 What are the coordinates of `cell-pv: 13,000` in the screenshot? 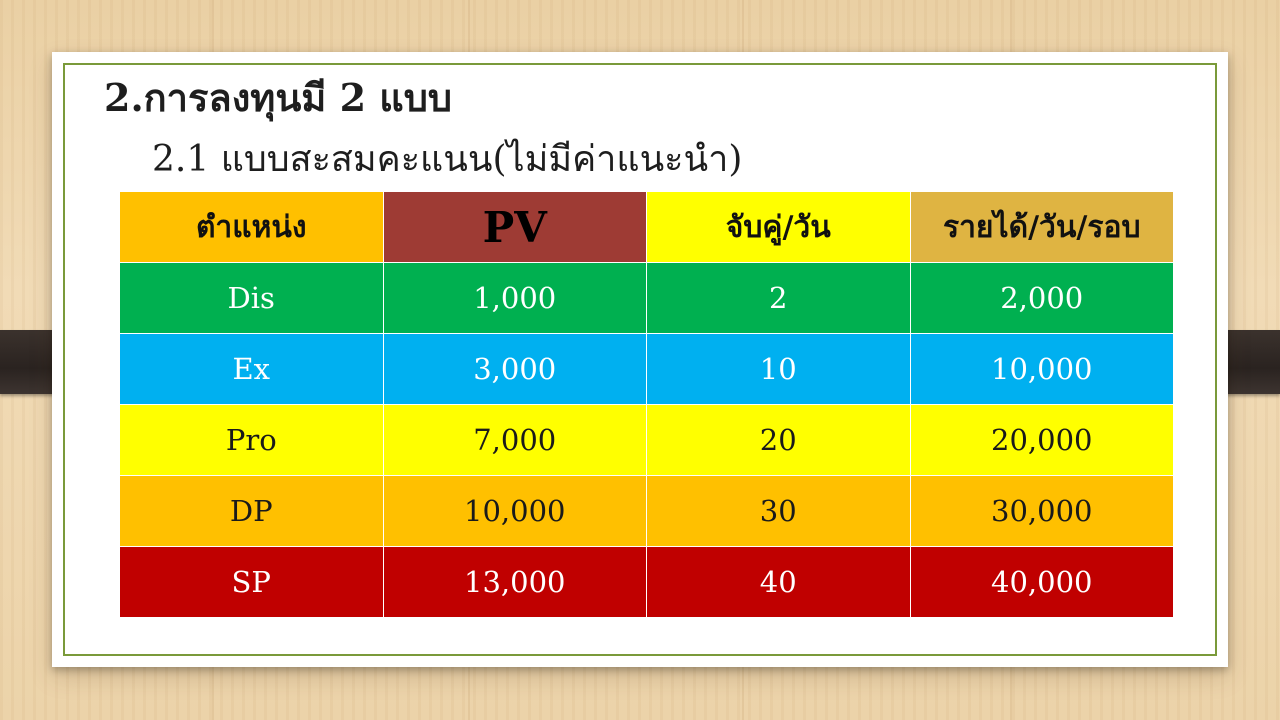 It's located at (514, 582).